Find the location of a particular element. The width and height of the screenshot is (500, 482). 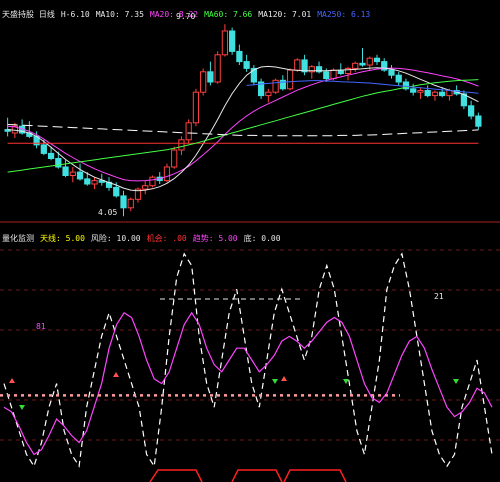

indicator-legend-item-5: 底: 0.00 is located at coordinates (262, 238).